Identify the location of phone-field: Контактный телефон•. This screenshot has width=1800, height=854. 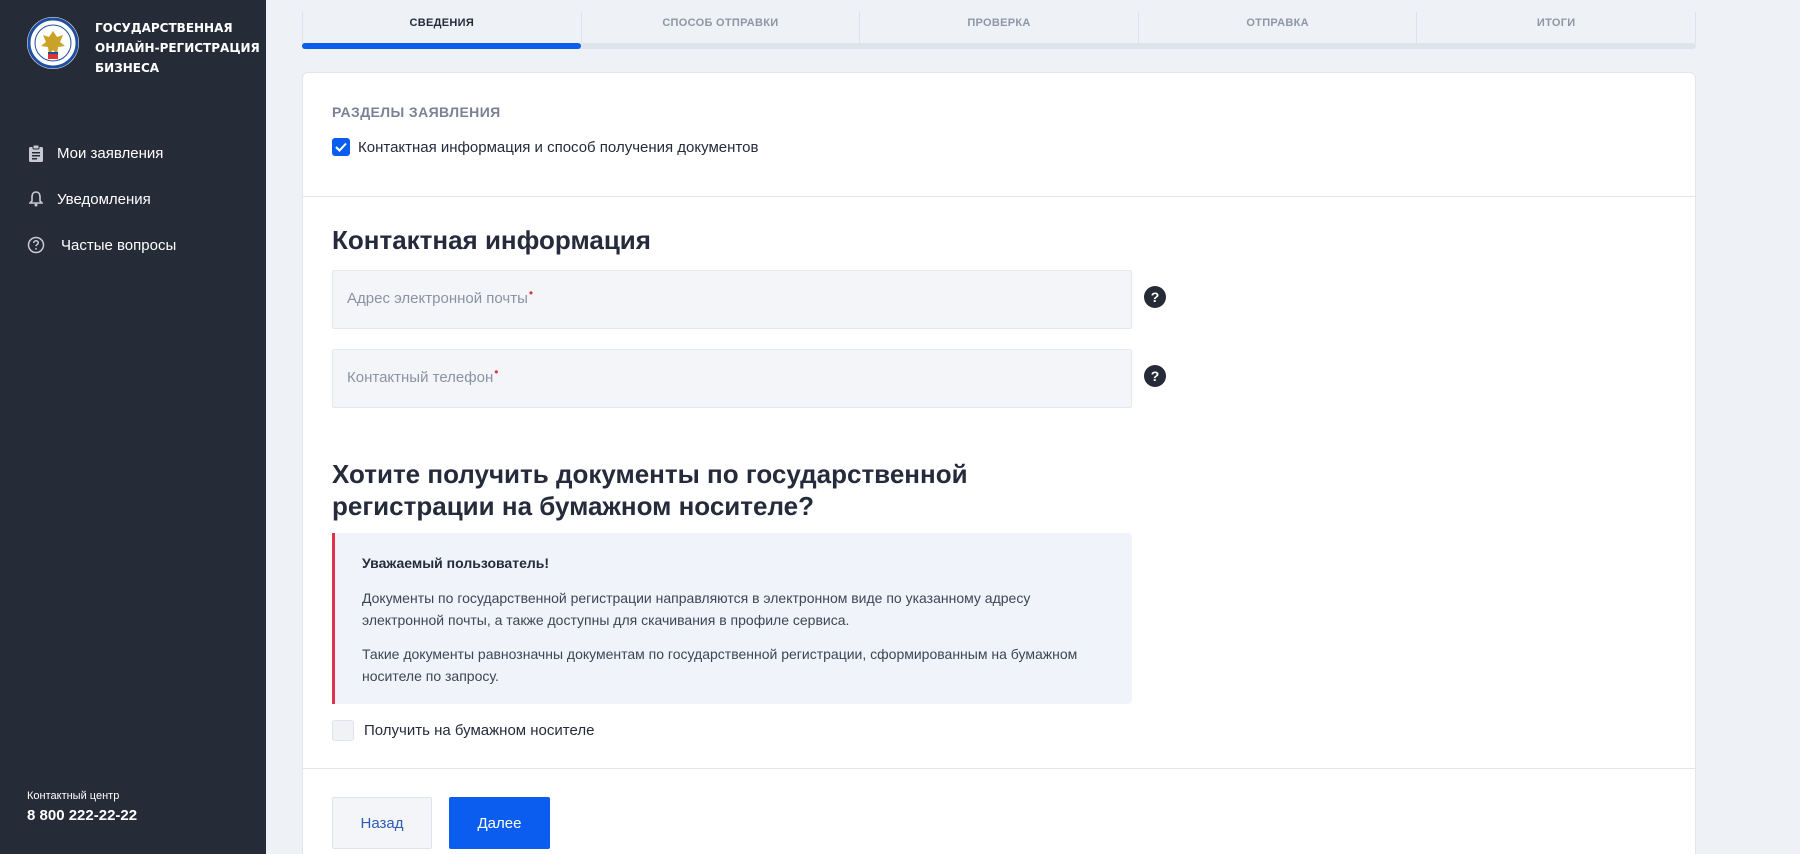
(732, 378).